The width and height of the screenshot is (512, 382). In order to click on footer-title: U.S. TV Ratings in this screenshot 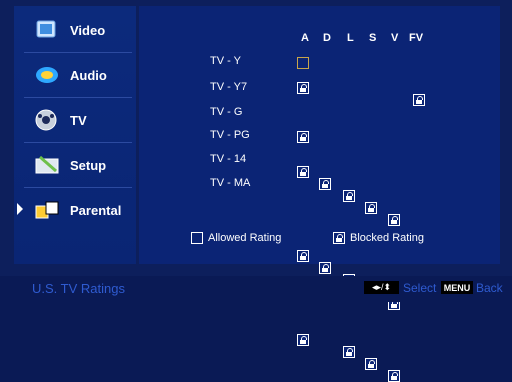, I will do `click(78, 288)`.